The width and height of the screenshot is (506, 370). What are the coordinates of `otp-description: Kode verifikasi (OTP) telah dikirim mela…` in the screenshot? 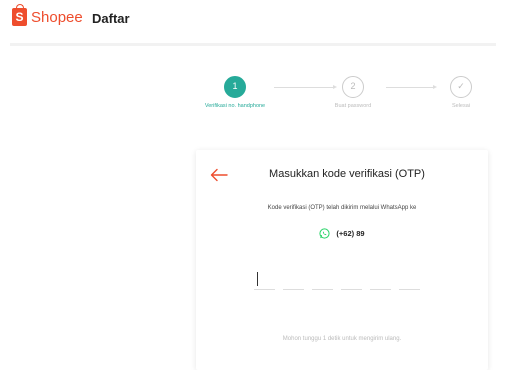 It's located at (342, 208).